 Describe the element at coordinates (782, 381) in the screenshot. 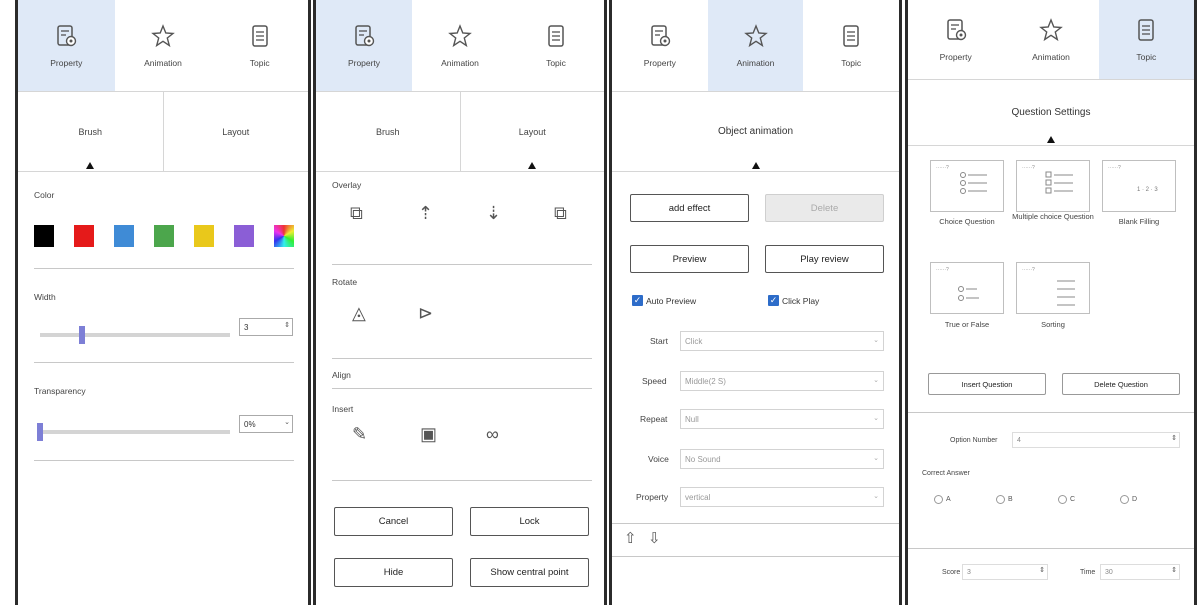

I see `speed-select: Middle(2 S) ⌄` at that location.